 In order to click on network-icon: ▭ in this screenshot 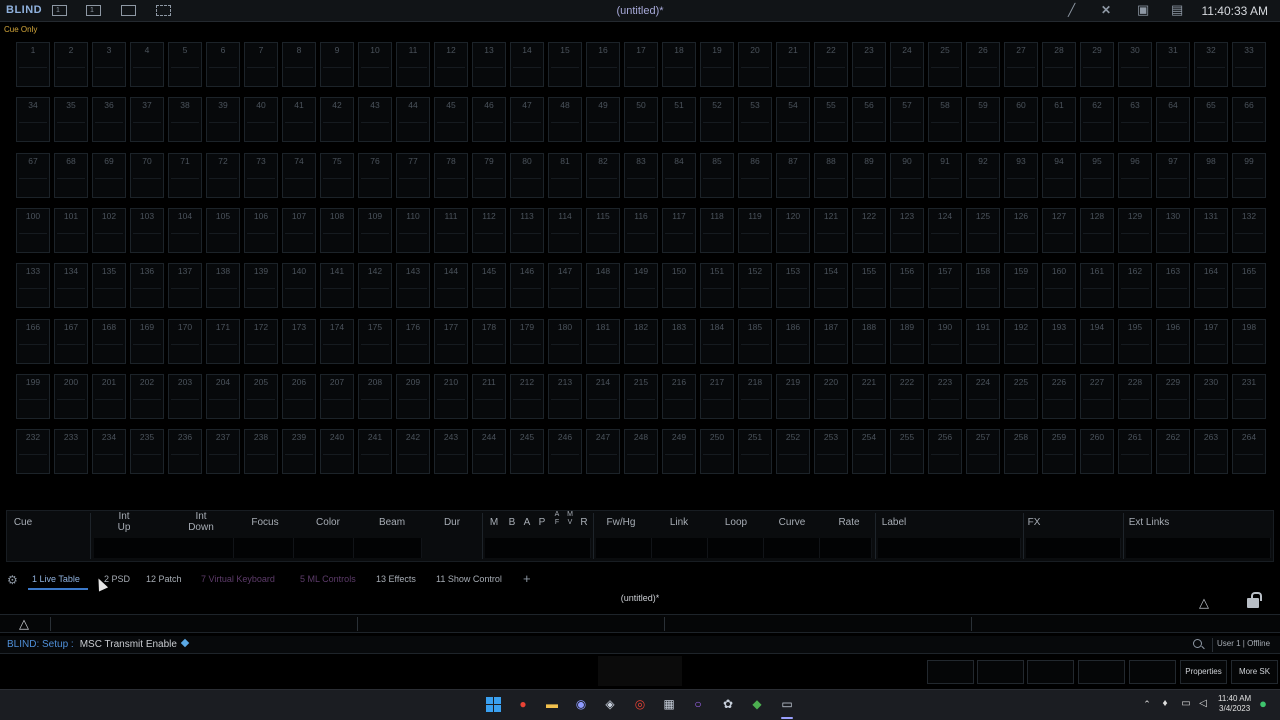, I will do `click(1186, 704)`.